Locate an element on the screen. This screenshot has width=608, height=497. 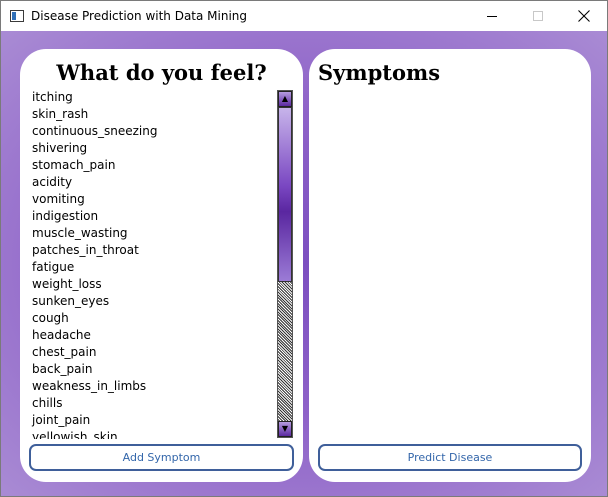
list-item: acidity is located at coordinates (161, 182).